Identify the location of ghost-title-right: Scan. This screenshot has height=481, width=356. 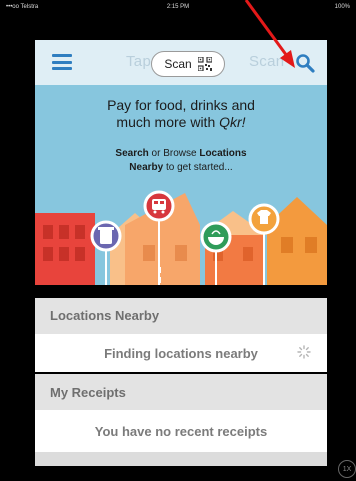
(267, 61).